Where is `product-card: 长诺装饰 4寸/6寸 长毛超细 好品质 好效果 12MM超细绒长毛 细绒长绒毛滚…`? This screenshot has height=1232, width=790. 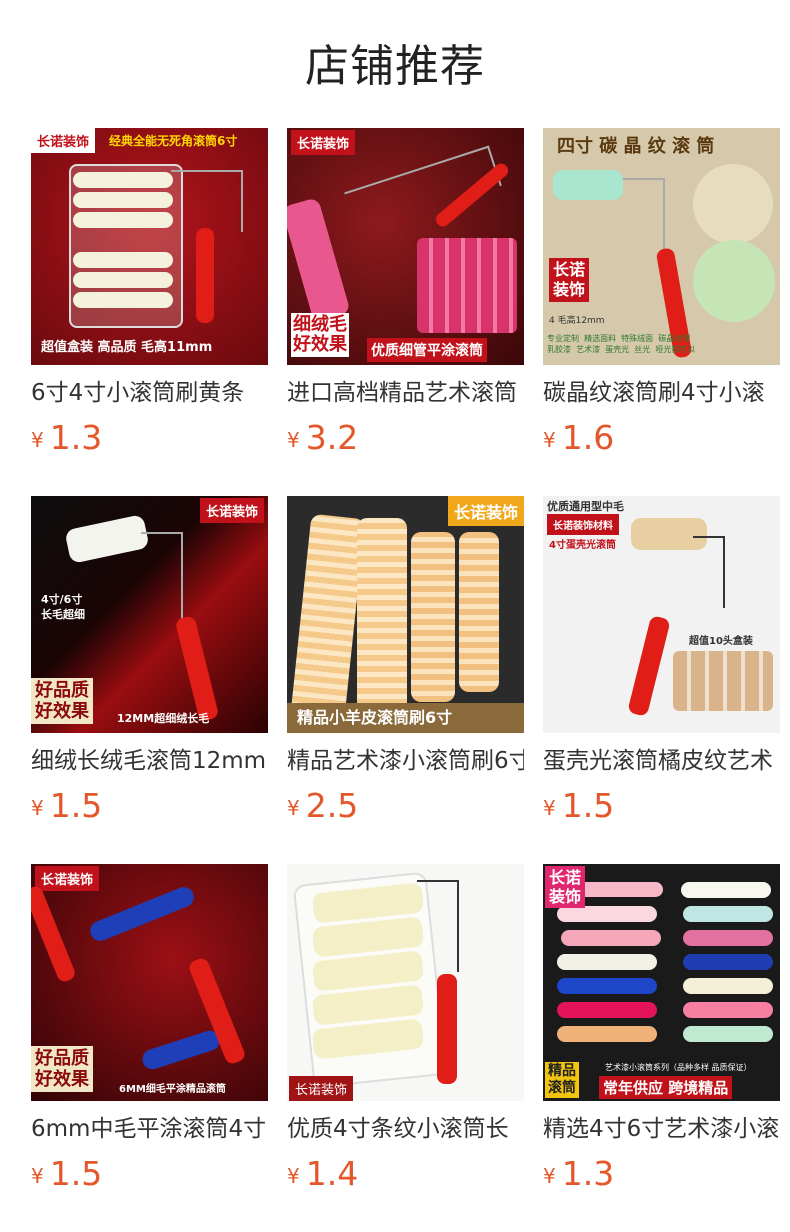
product-card: 长诺装饰 4寸/6寸 长毛超细 好品质 好效果 12MM超细绒长毛 细绒长绒毛滚… is located at coordinates (149, 673).